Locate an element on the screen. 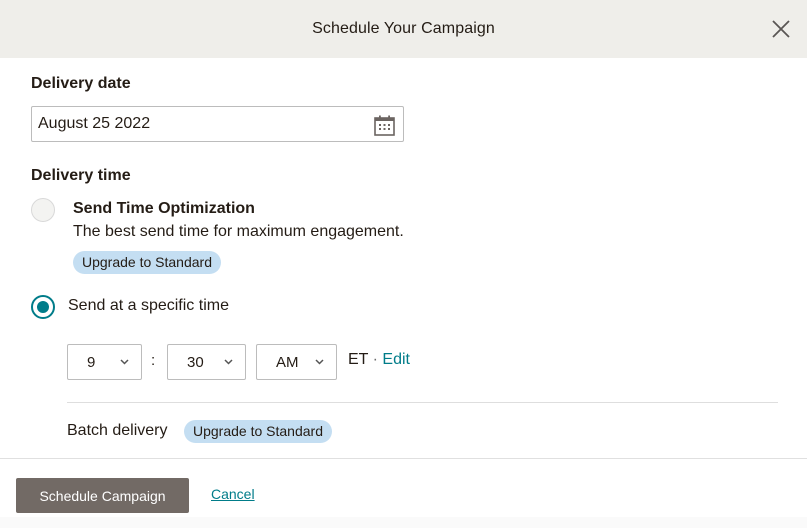 The image size is (807, 528). delivery-date-field is located at coordinates (217, 124).